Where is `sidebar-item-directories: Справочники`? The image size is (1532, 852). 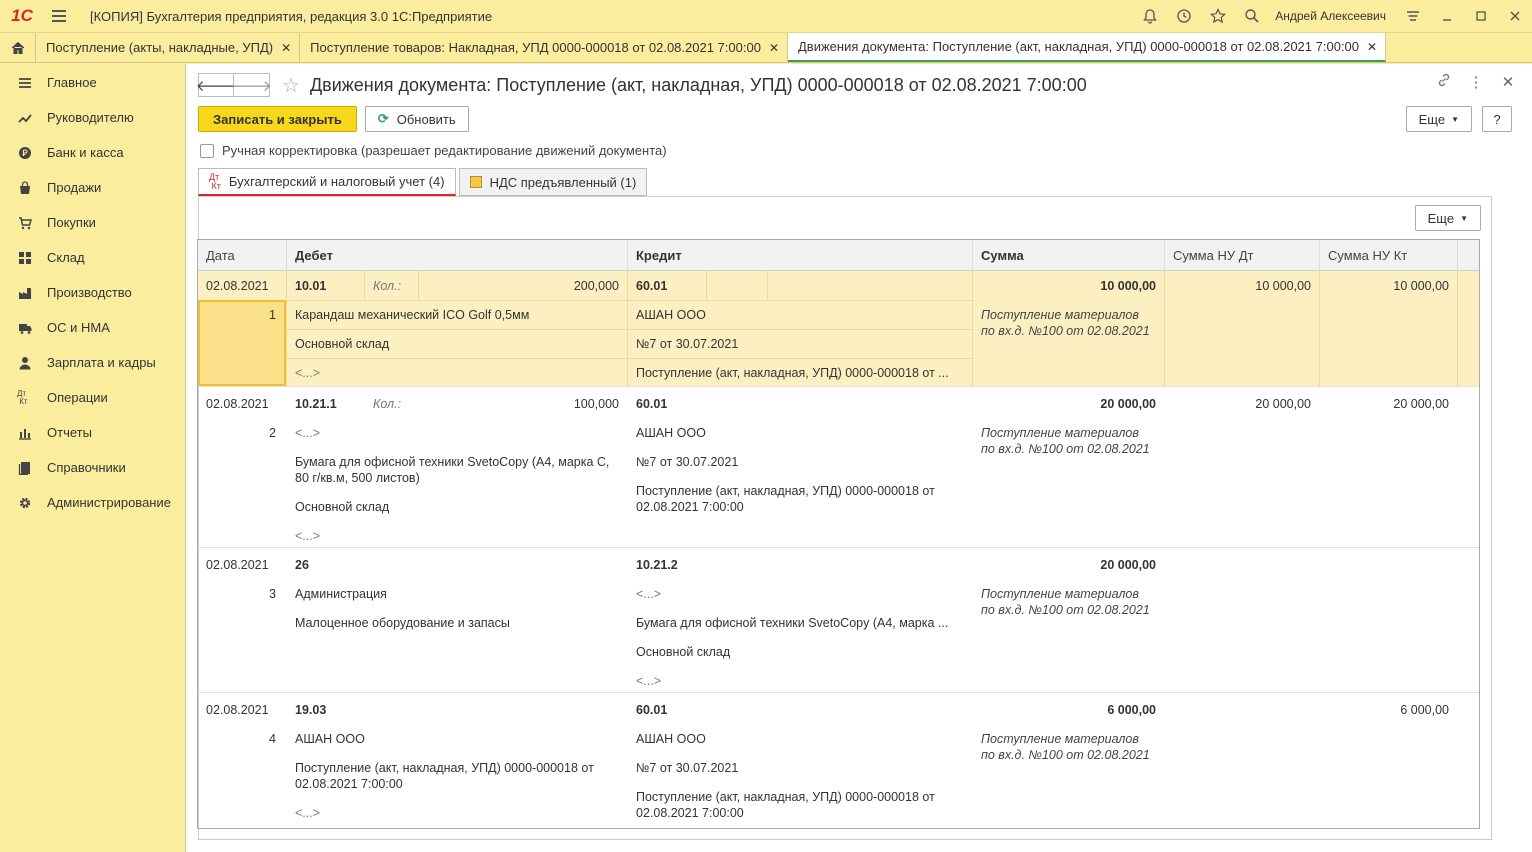
sidebar-item-directories: Справочники is located at coordinates (92, 467).